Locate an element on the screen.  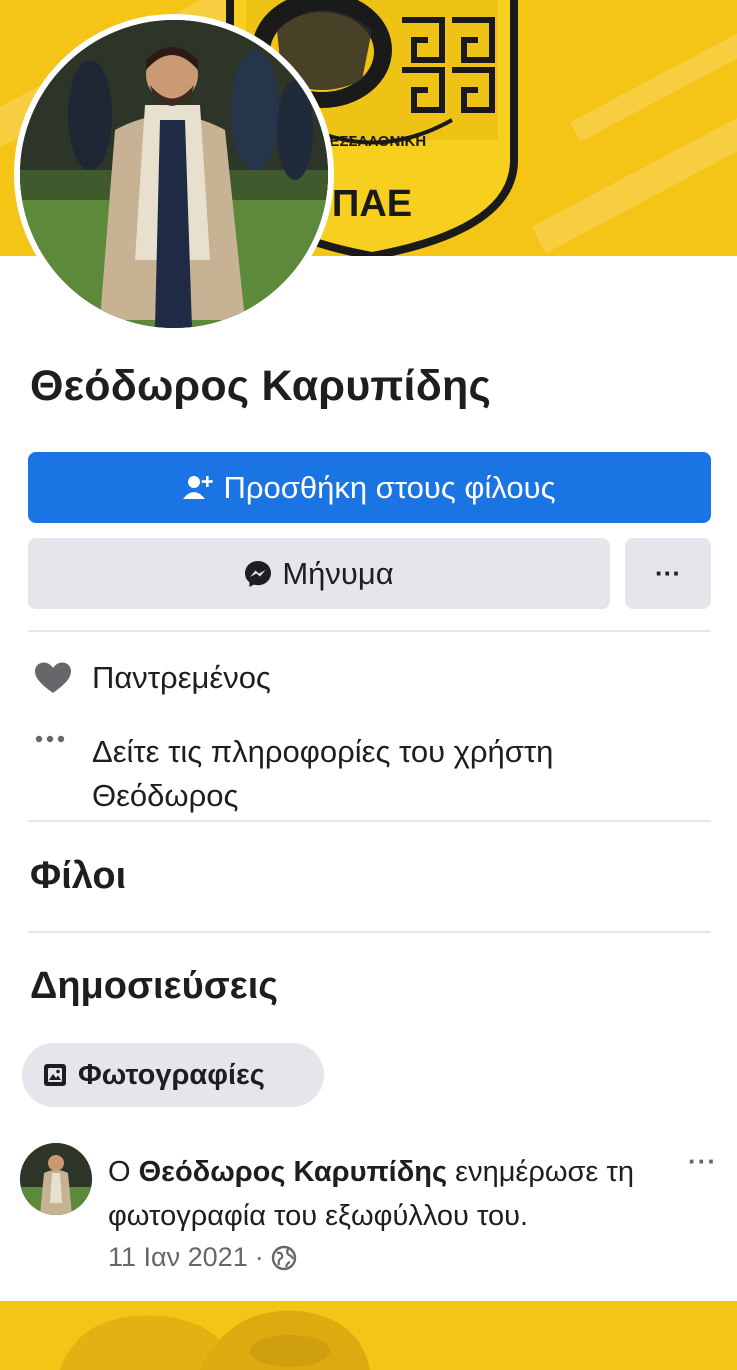
ellipsis-icon: ··· is located at coordinates (668, 573).